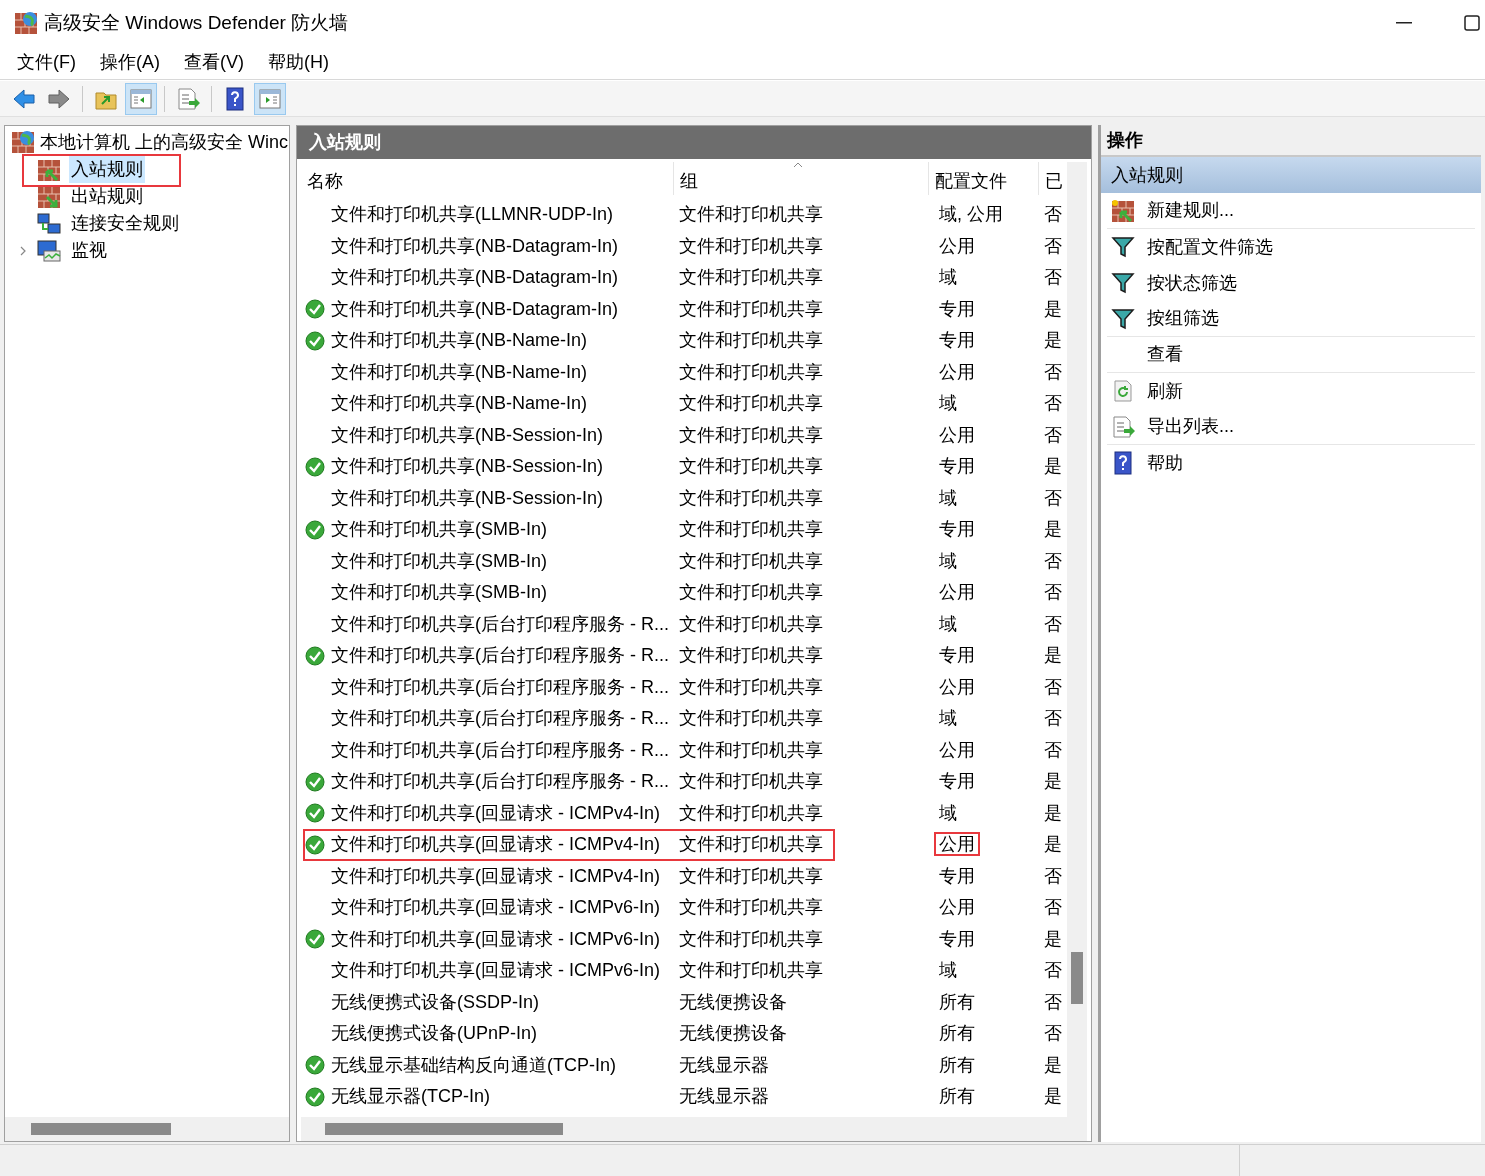  What do you see at coordinates (410, 1097) in the screenshot?
I see `rule-name: 无线显示器(TCP-In)` at bounding box center [410, 1097].